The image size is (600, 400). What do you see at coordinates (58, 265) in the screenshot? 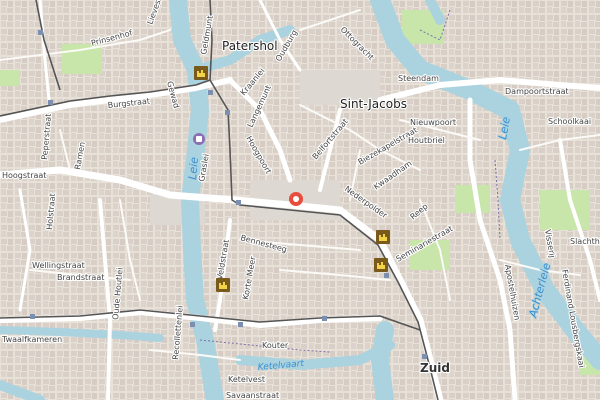
I see `street-label: Wellingstraat` at bounding box center [58, 265].